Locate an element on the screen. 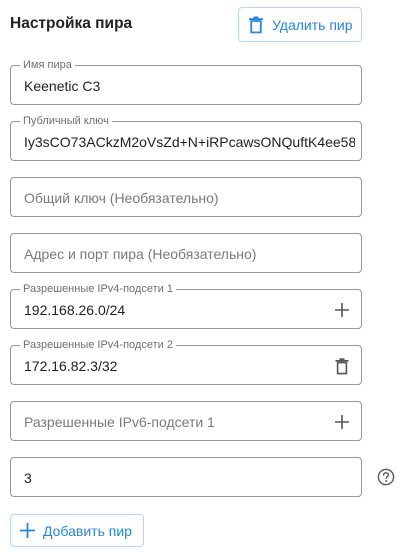  add-ipv4-subnet-button is located at coordinates (342, 310).